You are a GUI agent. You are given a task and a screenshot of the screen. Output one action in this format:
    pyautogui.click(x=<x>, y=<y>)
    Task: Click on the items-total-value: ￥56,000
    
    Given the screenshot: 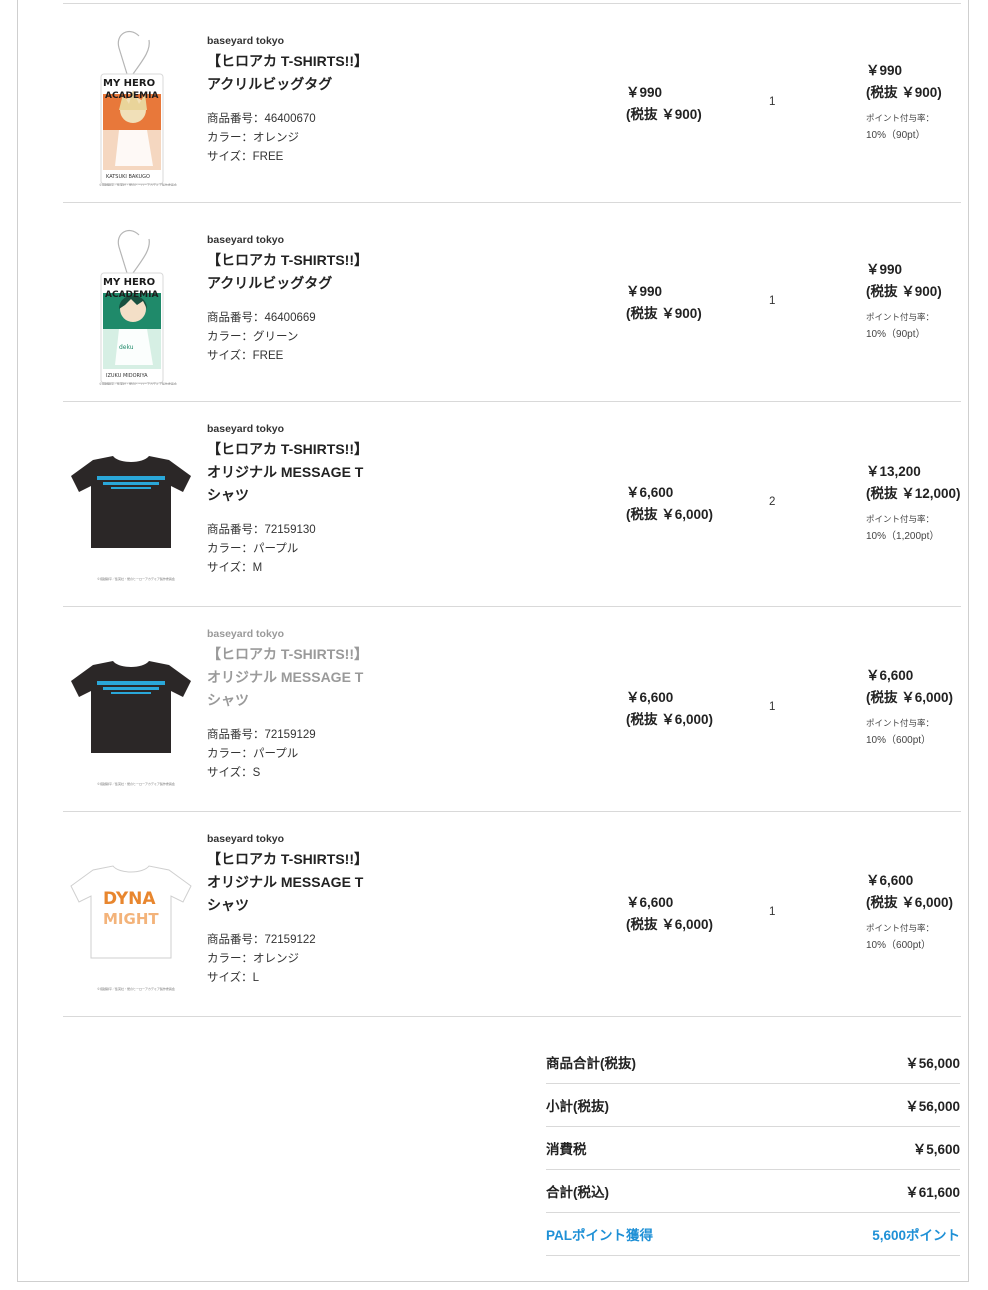 What is the action you would take?
    pyautogui.click(x=932, y=1063)
    